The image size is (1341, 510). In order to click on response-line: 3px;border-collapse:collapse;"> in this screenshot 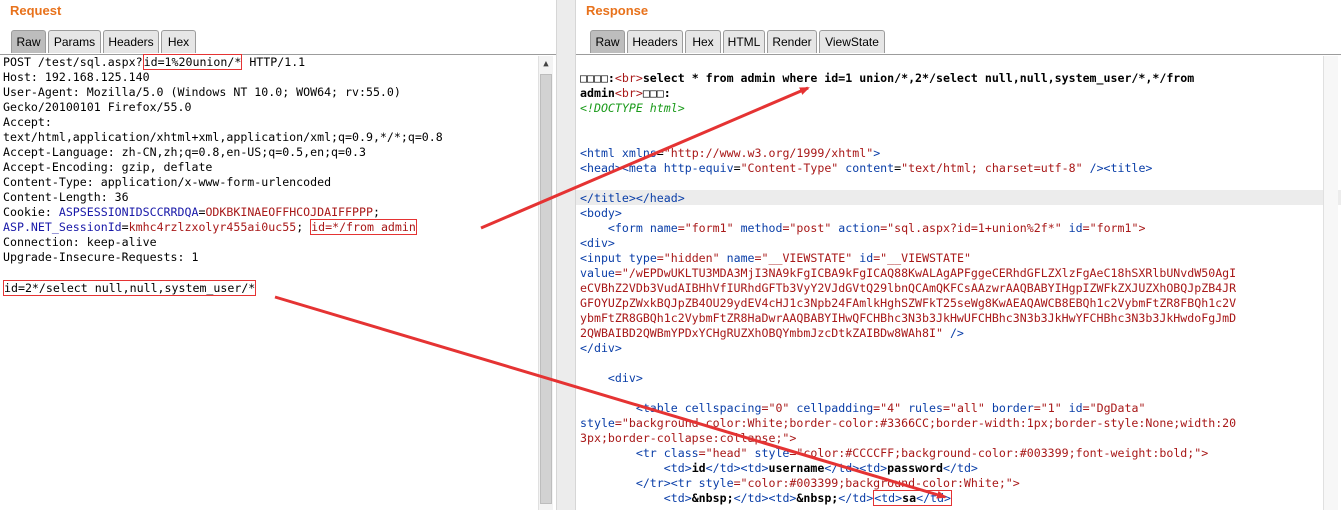, I will do `click(688, 438)`.